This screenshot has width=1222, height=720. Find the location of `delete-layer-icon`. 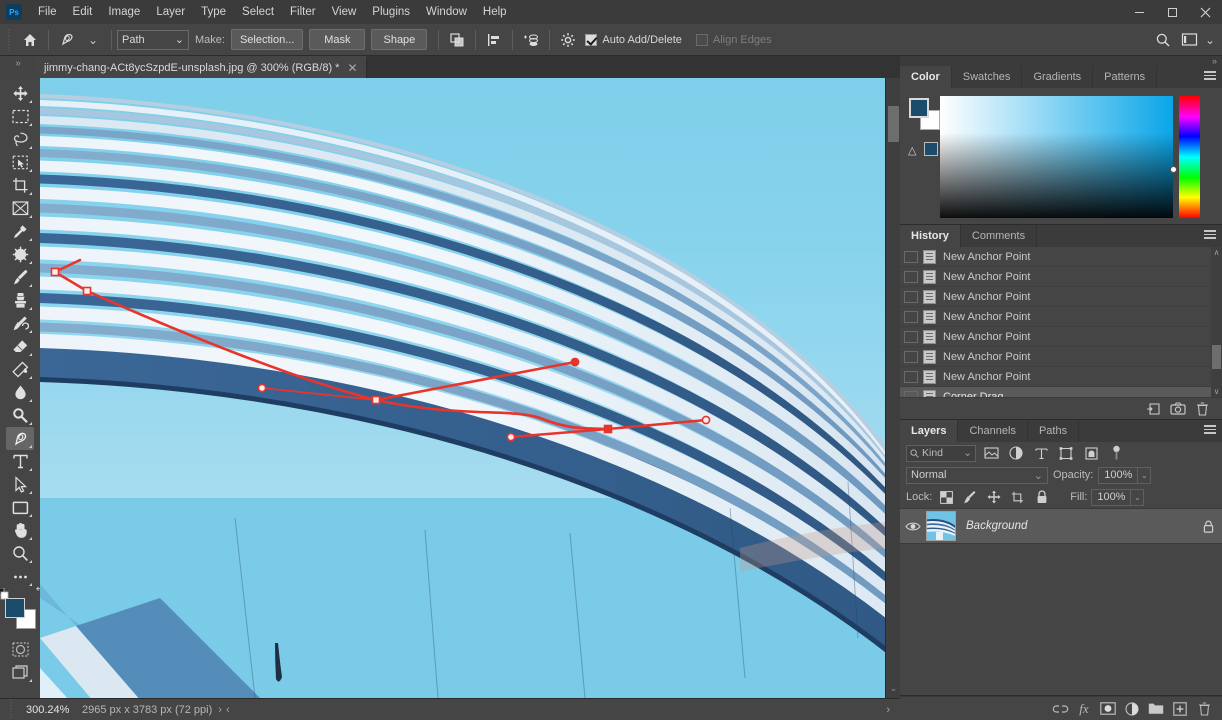

delete-layer-icon is located at coordinates (1204, 709).